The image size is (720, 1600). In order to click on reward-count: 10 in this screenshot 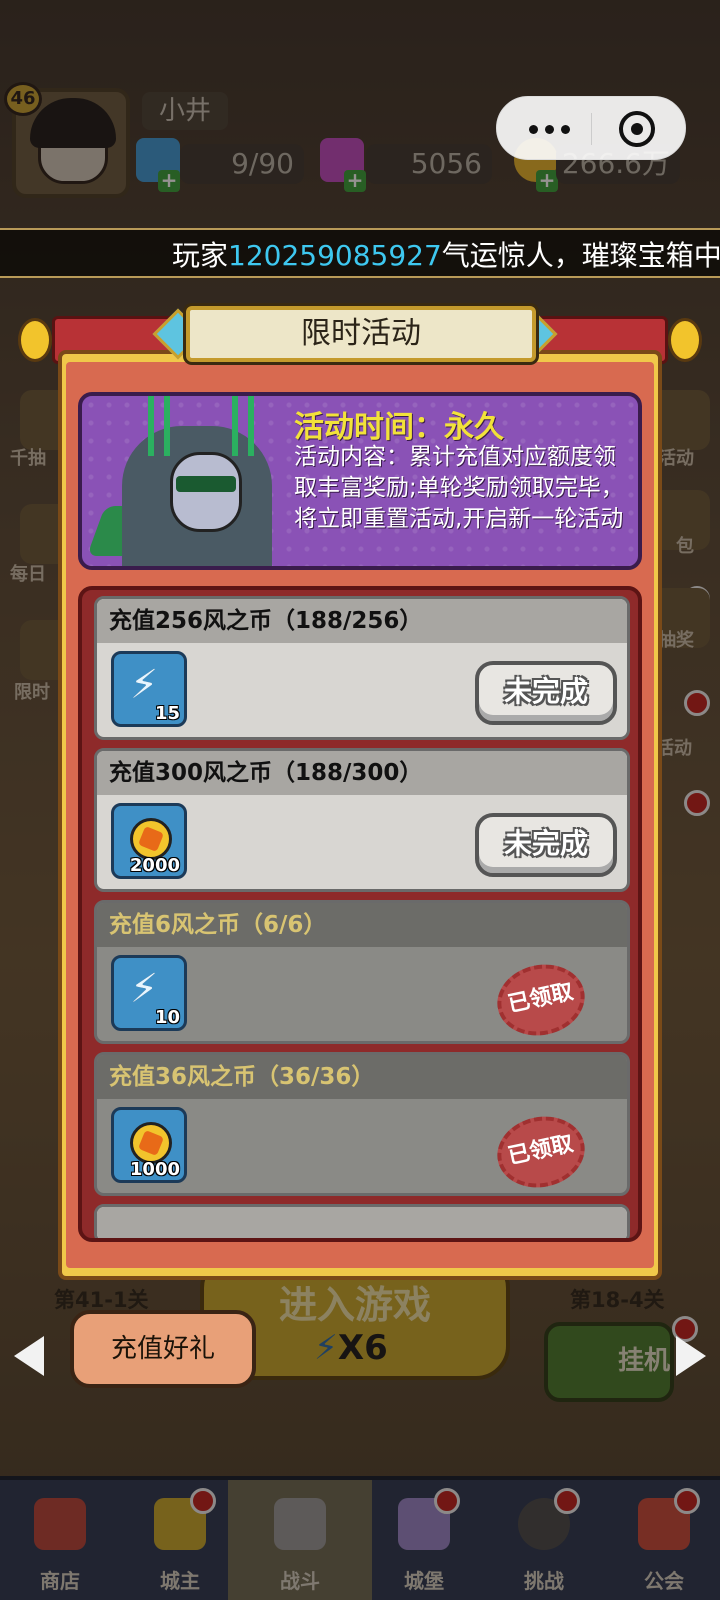, I will do `click(167, 1017)`.